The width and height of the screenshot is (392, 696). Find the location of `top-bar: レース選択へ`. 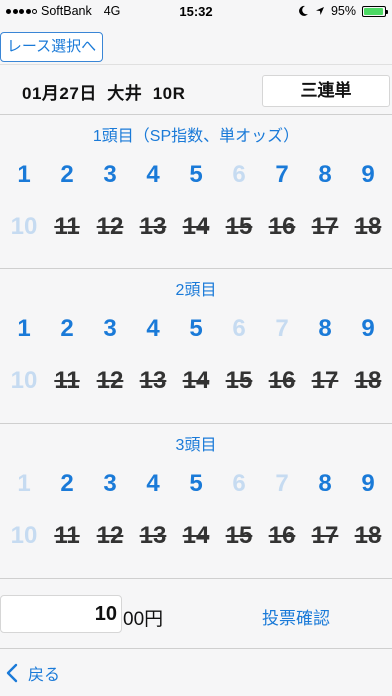

top-bar: レース選択へ is located at coordinates (196, 43).